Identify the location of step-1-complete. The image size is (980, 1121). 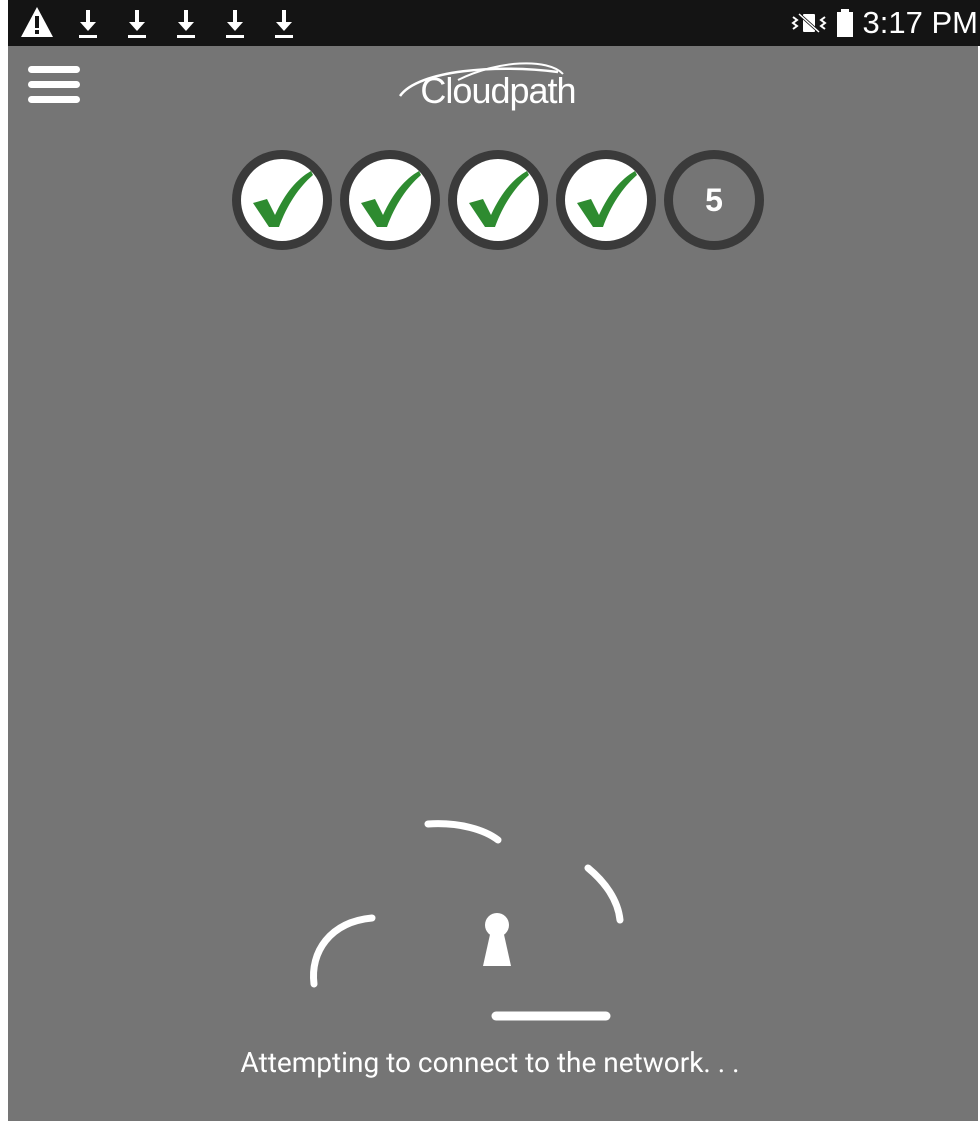
(282, 200).